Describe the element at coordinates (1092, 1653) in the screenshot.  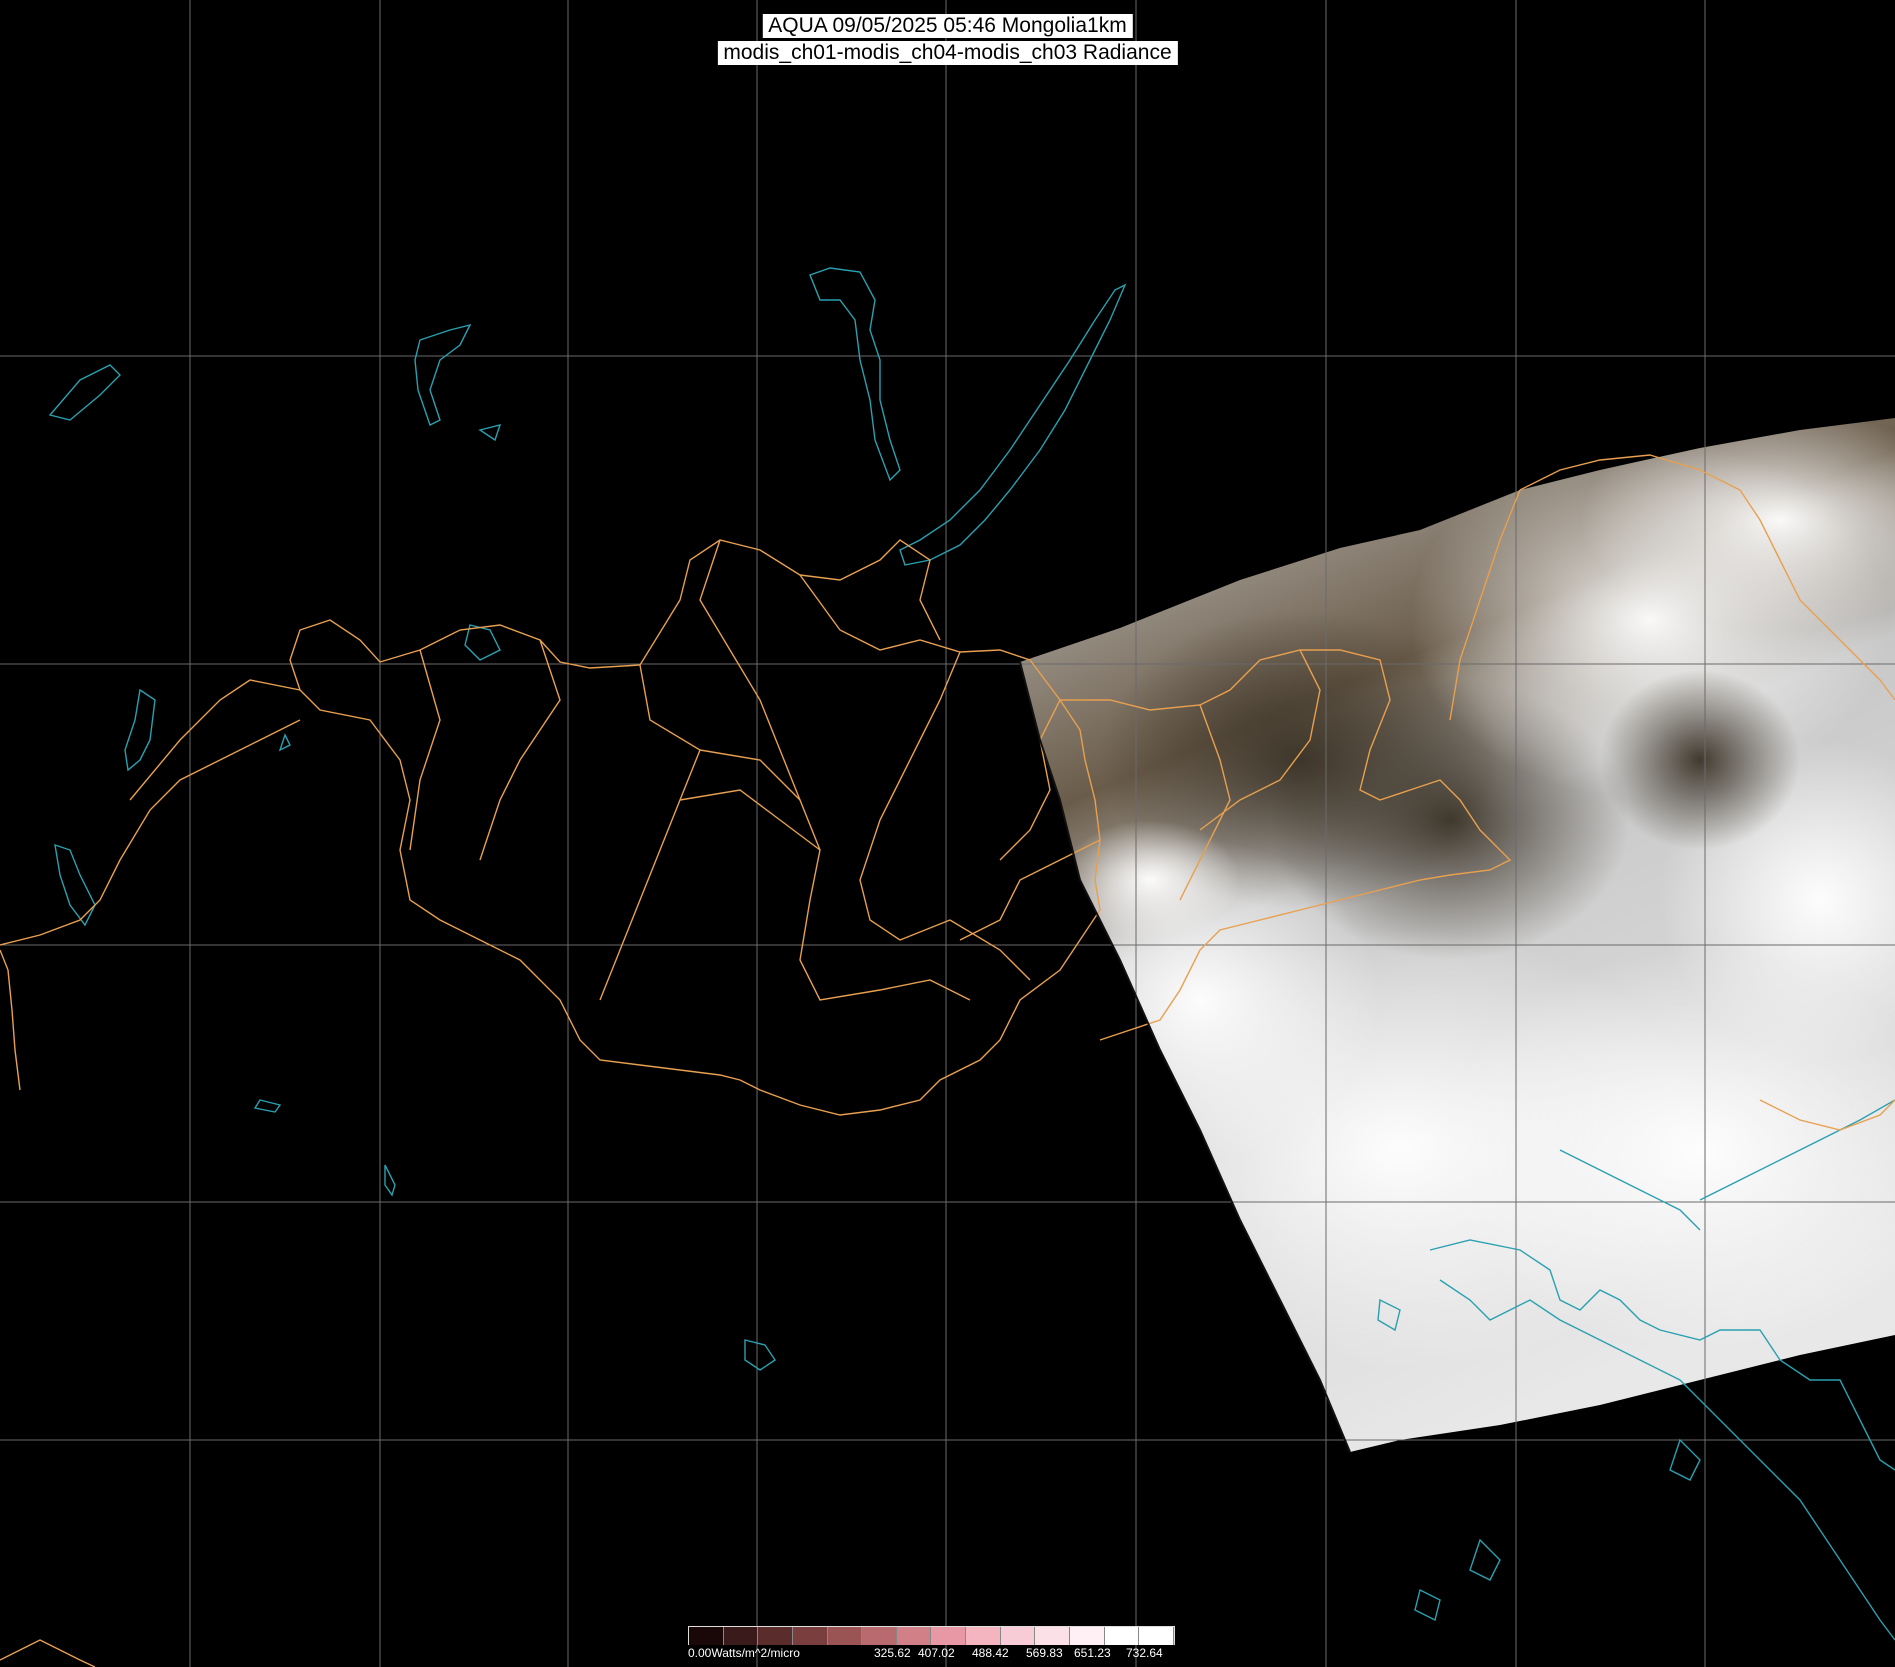
I see `legend-tick: 651.23` at that location.